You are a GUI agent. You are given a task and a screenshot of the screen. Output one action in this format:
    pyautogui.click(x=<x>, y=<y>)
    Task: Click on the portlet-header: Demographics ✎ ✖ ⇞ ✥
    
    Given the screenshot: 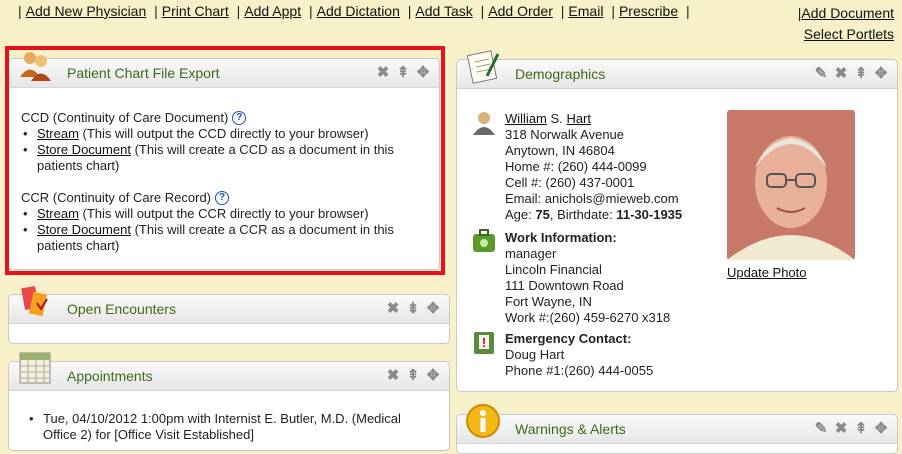 What is the action you would take?
    pyautogui.click(x=677, y=69)
    